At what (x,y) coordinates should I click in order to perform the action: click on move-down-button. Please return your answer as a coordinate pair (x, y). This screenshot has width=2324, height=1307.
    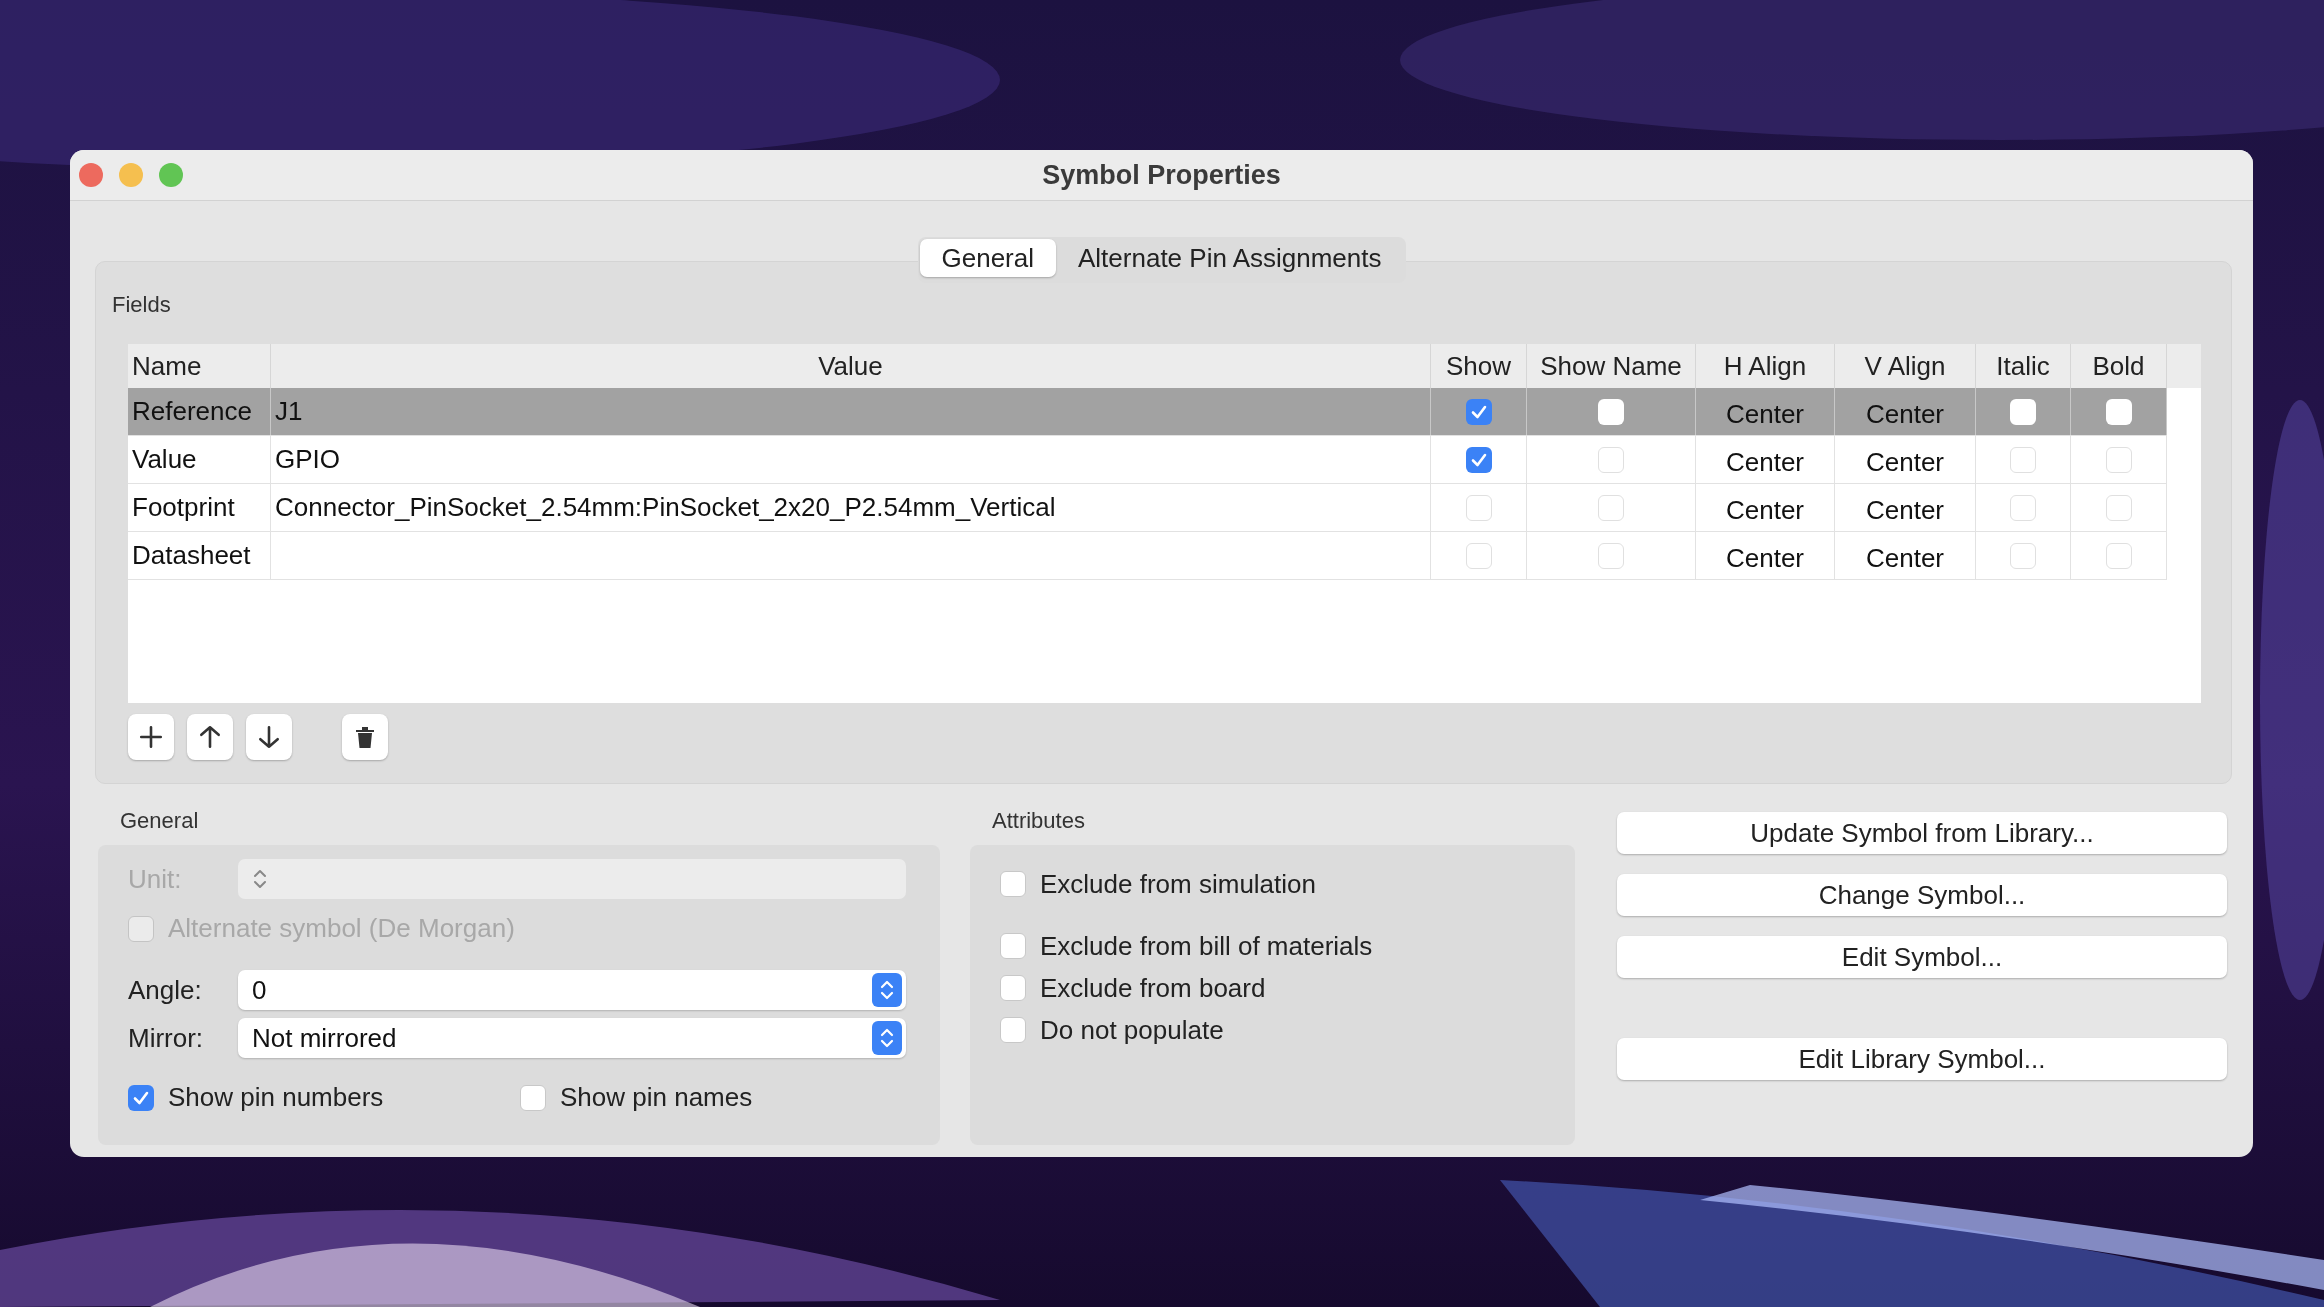
    Looking at the image, I should click on (269, 737).